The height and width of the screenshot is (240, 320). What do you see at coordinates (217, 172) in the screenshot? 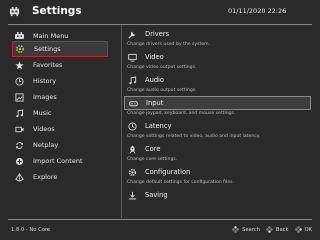
I see `settings-item-row: Configuration` at bounding box center [217, 172].